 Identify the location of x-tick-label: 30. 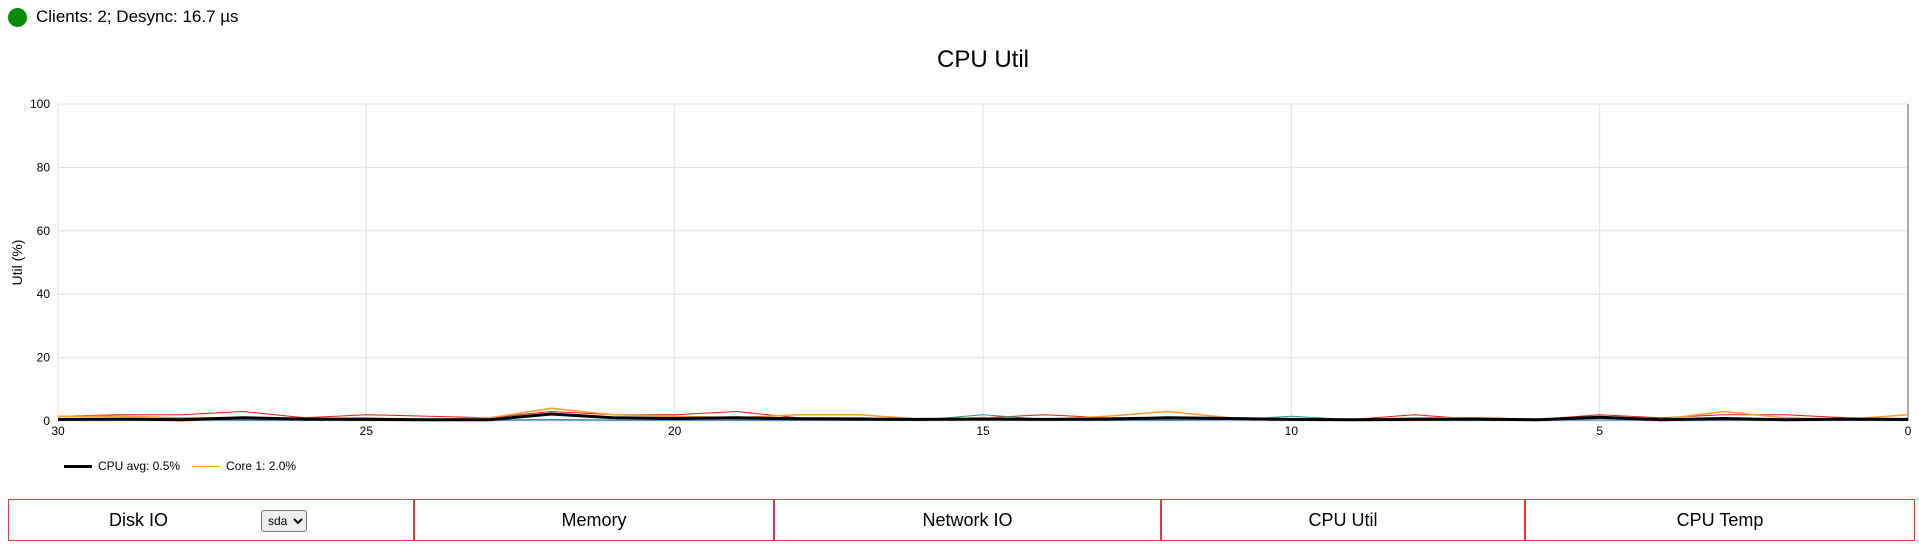
(58, 431).